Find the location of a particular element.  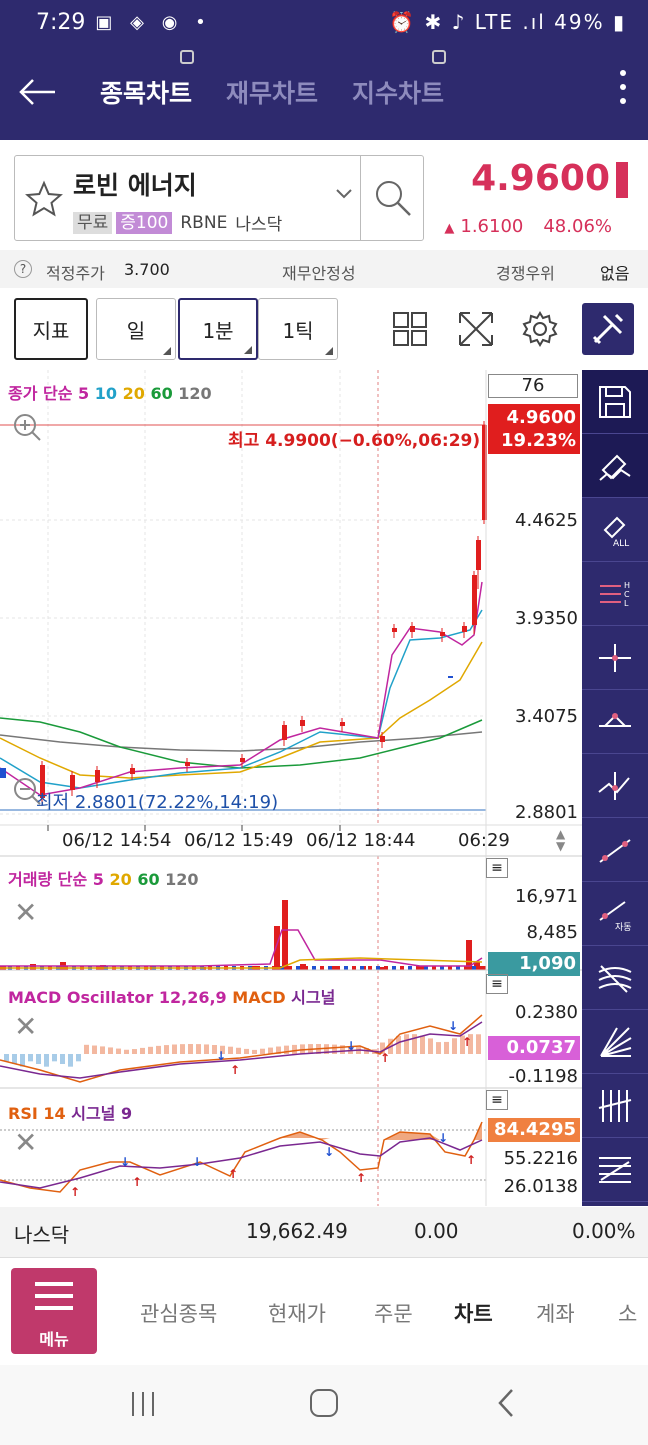

nav-watchlist: 관심종목 is located at coordinates (178, 1313).